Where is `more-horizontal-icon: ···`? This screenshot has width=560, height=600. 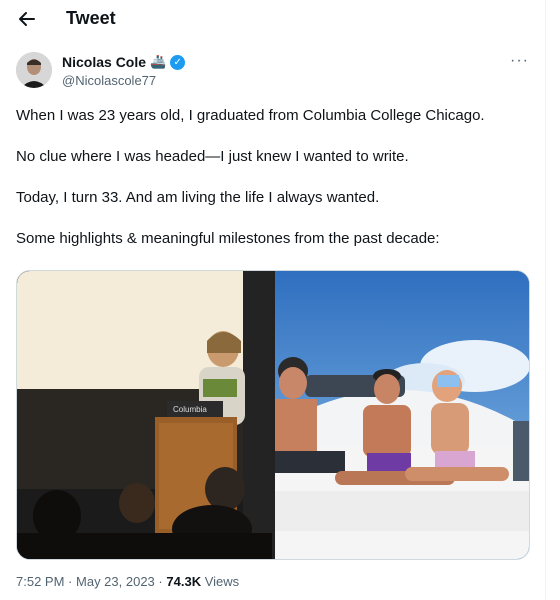
more-horizontal-icon: ··· is located at coordinates (519, 60).